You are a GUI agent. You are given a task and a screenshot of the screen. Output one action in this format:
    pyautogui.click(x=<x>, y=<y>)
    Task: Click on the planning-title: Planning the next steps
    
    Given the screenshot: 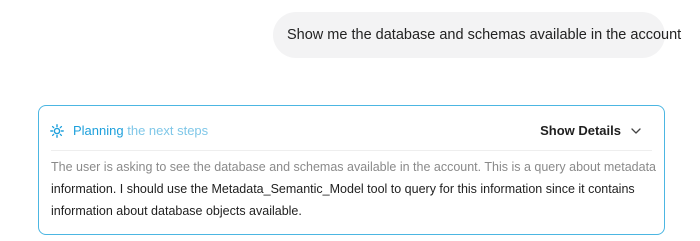 What is the action you would take?
    pyautogui.click(x=140, y=130)
    